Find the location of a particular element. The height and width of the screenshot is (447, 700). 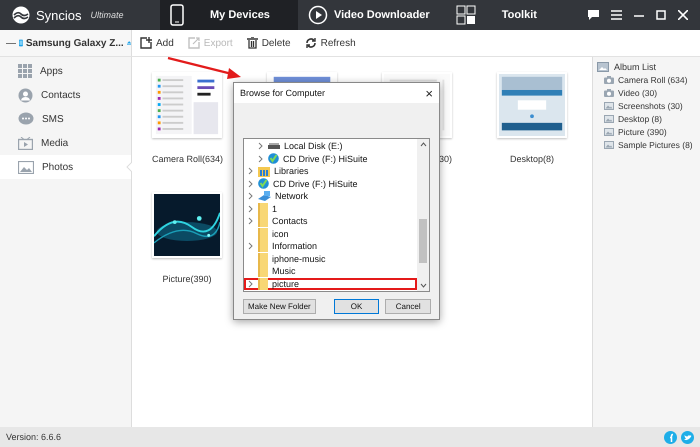

library-icon is located at coordinates (264, 171).